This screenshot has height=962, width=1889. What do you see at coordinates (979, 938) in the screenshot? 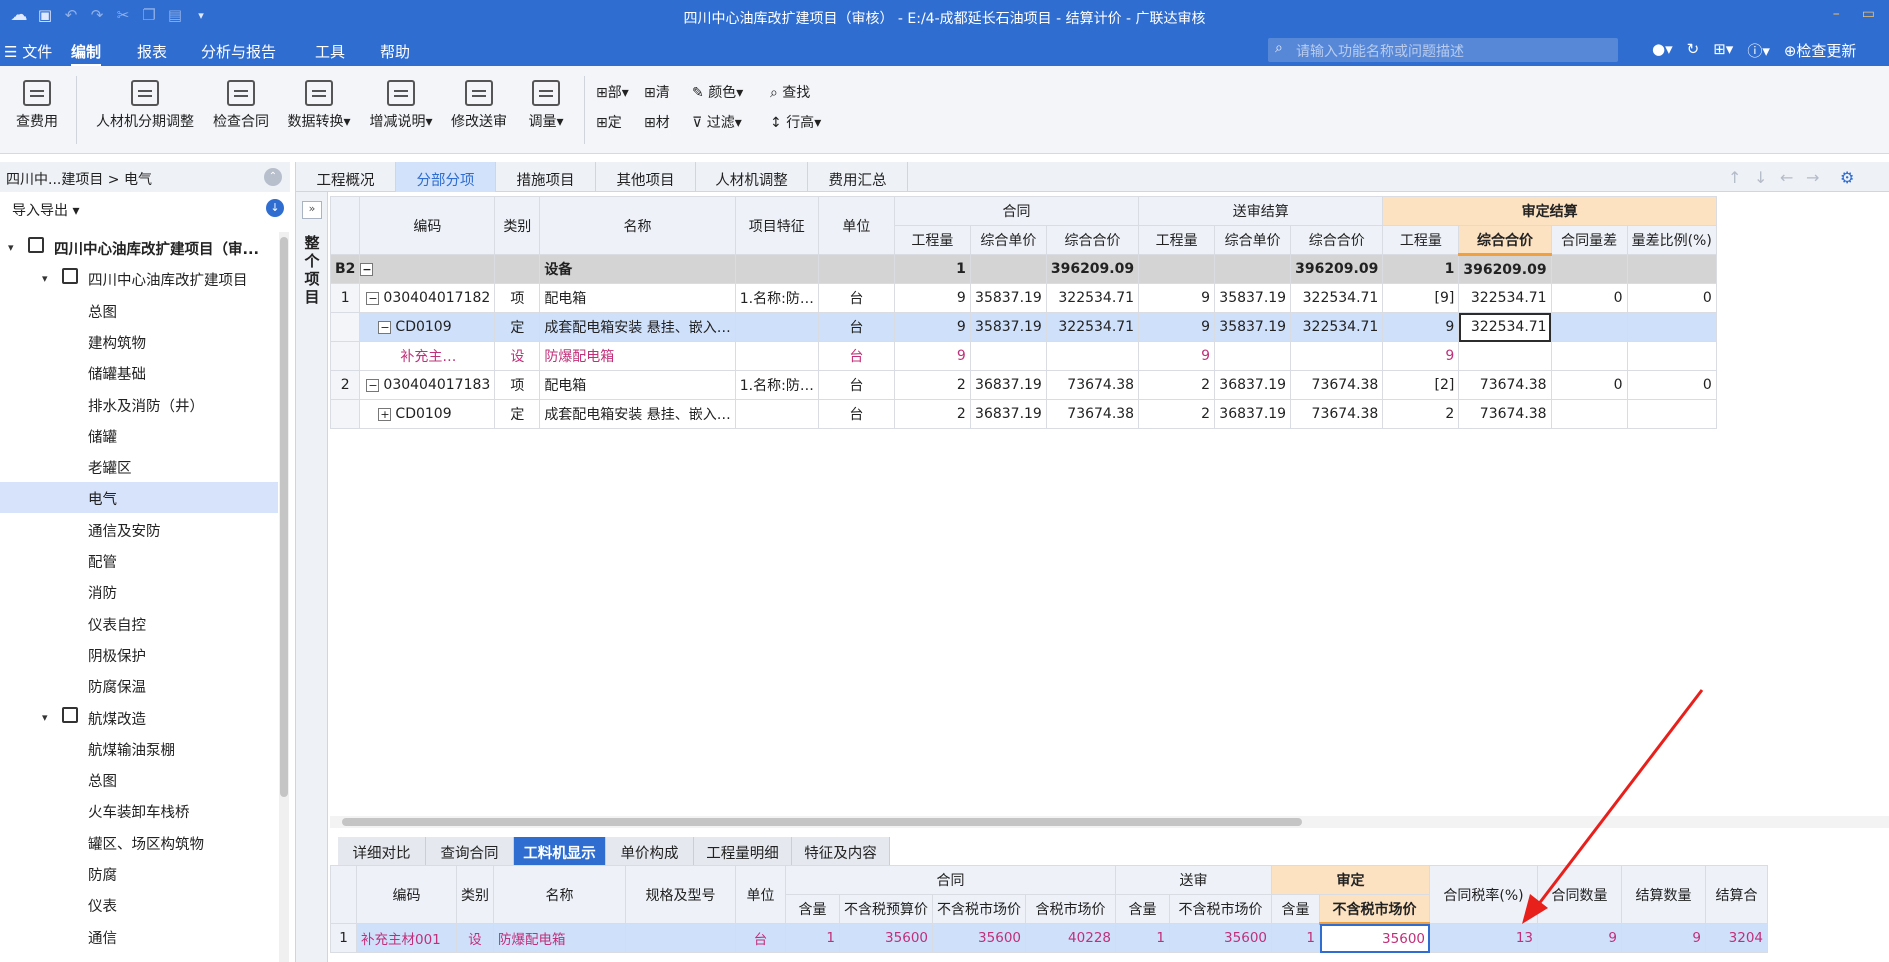
I see `cell-contract-ex-market: 35600` at bounding box center [979, 938].